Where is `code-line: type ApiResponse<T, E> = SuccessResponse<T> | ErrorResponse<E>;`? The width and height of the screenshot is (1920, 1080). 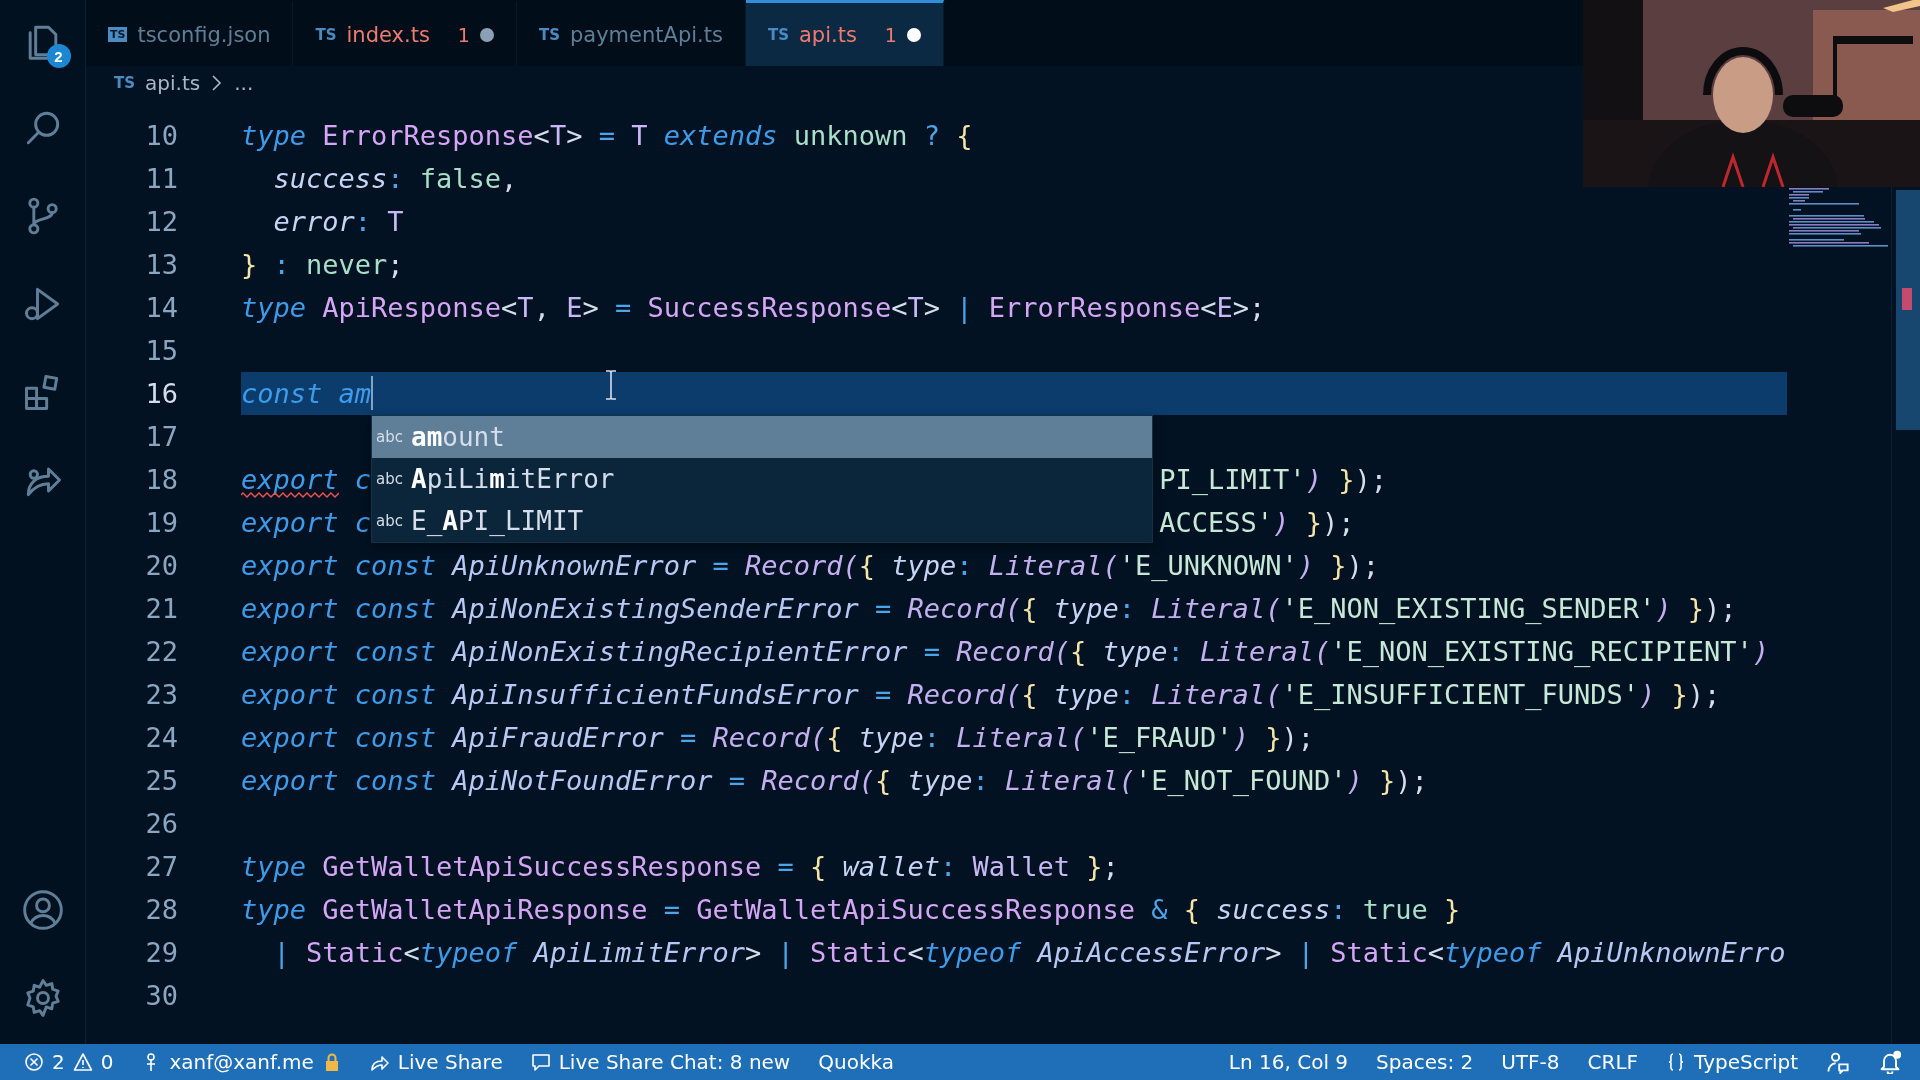
code-line: type ApiResponse<T, E> = SuccessResponse<T> | ErrorResponse<E>; is located at coordinates (754, 308).